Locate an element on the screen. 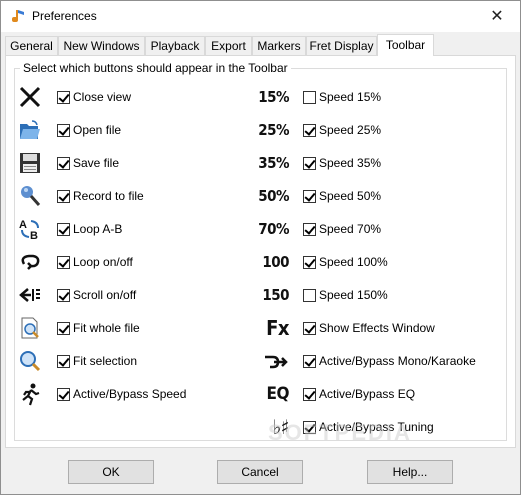 This screenshot has height=495, width=521. checkbox-label: Speed 35% is located at coordinates (350, 163).